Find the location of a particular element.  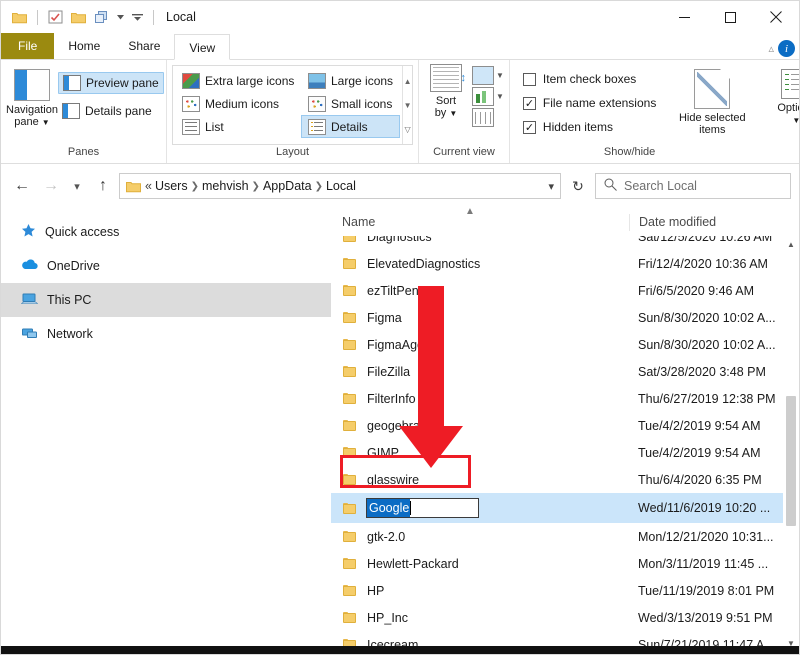

title-bar: Local is located at coordinates (400, 17).